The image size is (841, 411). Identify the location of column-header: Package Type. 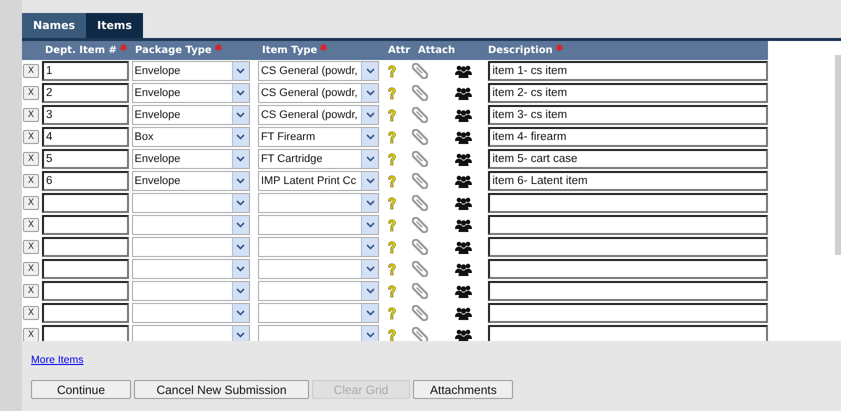
(173, 50).